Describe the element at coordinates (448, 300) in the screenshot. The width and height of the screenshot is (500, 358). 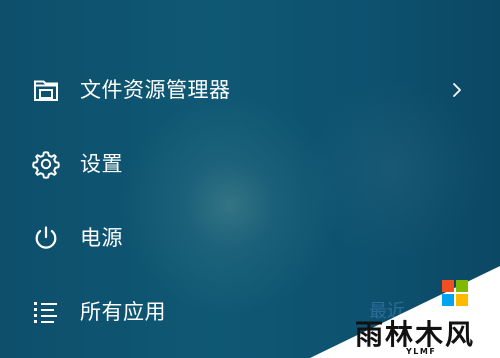
I see `logo-blue-square-icon` at that location.